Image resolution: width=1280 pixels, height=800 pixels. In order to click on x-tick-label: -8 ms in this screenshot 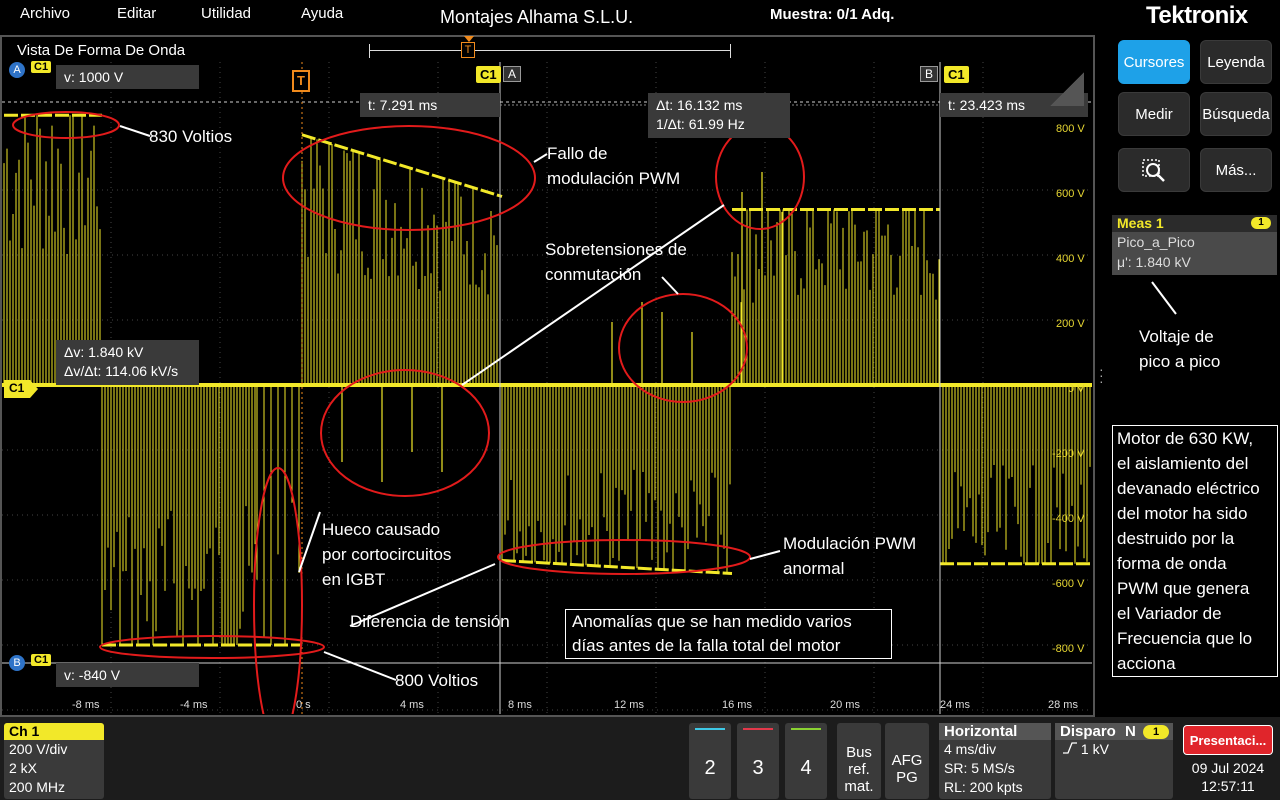, I will do `click(86, 705)`.